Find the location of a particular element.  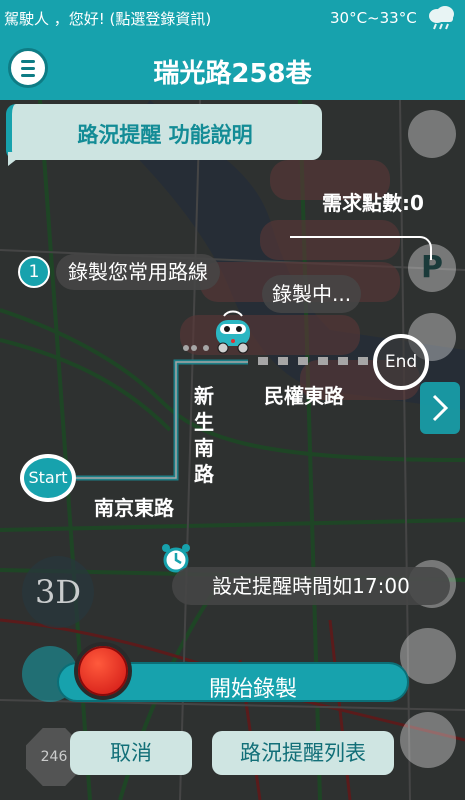

chevron-right-icon is located at coordinates (440, 408).